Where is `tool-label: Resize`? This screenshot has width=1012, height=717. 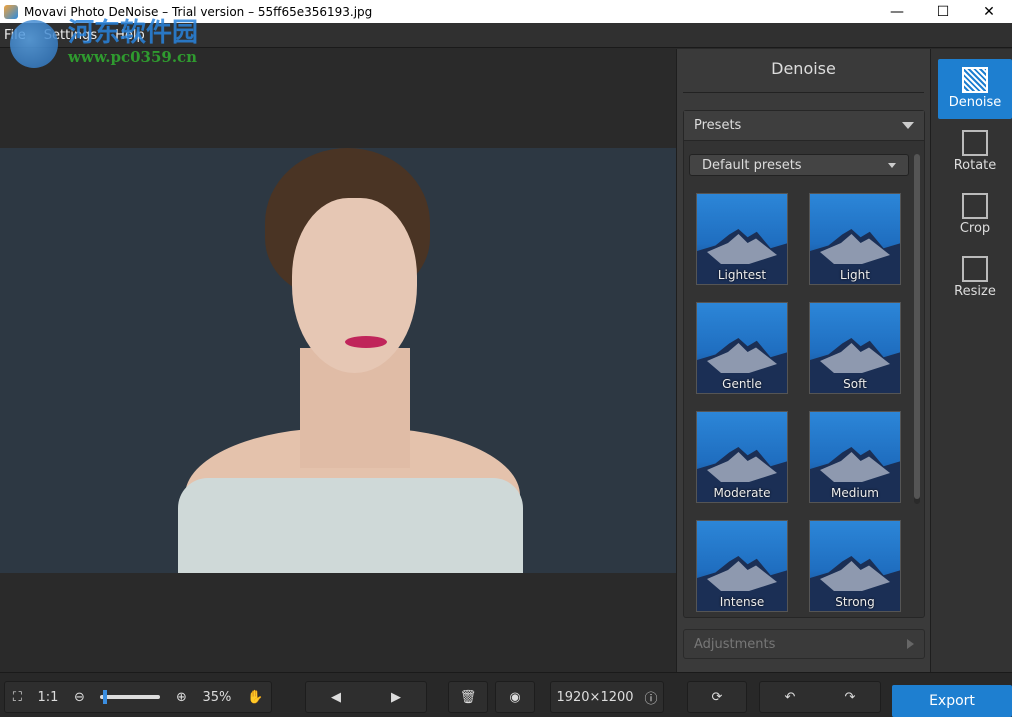 tool-label: Resize is located at coordinates (975, 291).